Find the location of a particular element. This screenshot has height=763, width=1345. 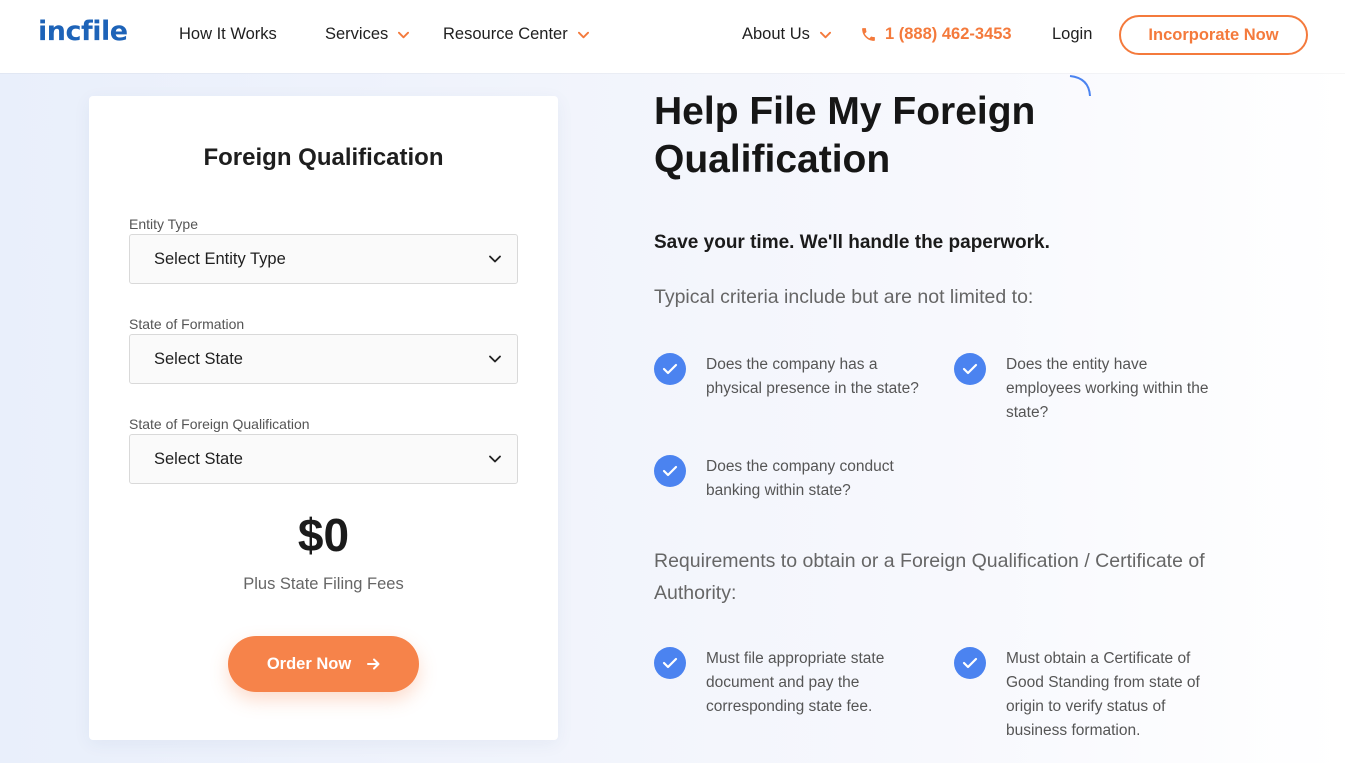

phone-icon is located at coordinates (868, 34).